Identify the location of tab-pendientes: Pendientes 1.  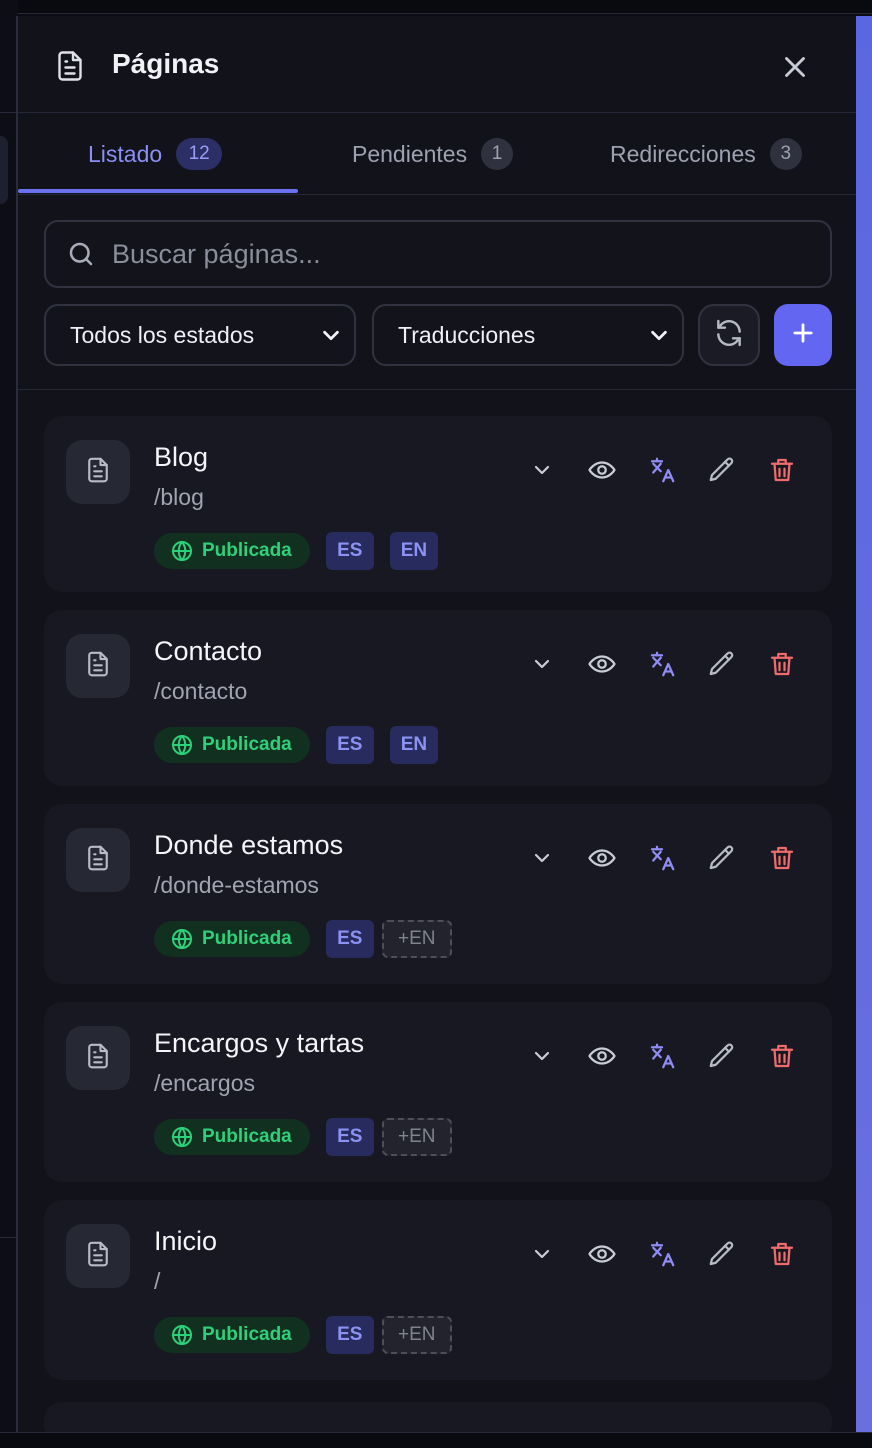
(433, 154).